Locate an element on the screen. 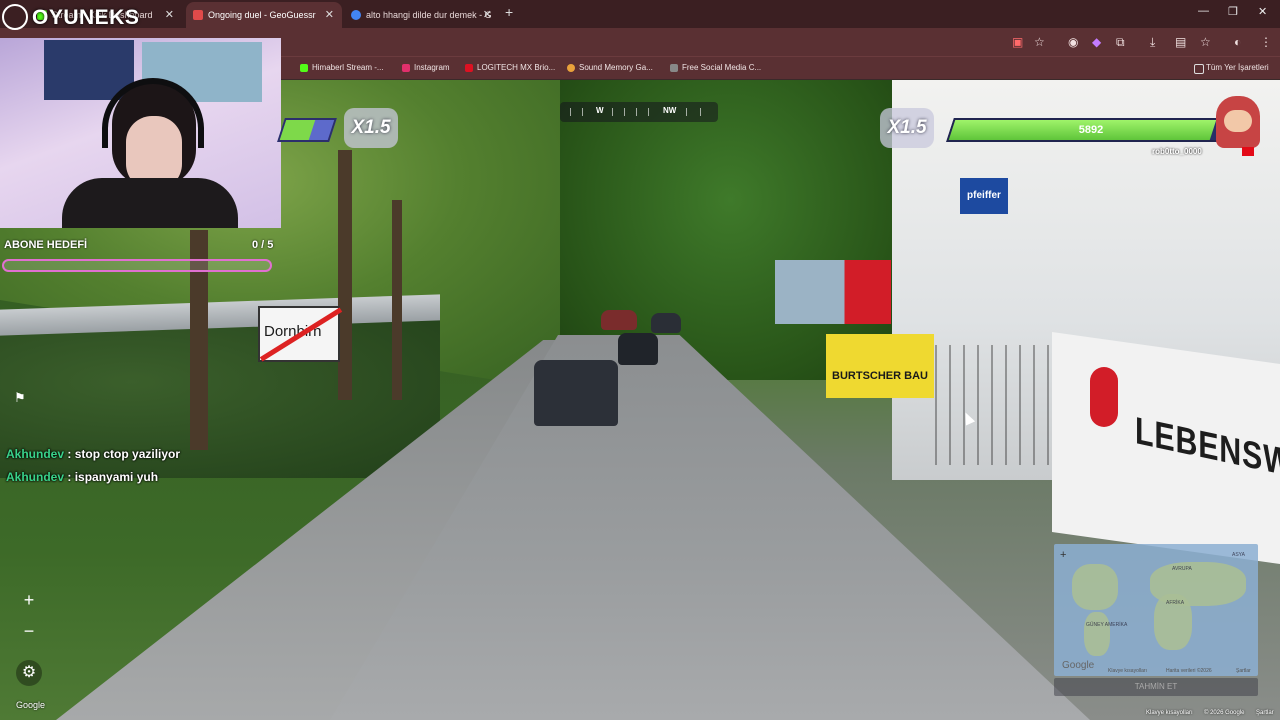 Image resolution: width=1280 pixels, height=720 pixels. chat-message: Akhundev : stop ctop yaziliyor is located at coordinates (93, 454).